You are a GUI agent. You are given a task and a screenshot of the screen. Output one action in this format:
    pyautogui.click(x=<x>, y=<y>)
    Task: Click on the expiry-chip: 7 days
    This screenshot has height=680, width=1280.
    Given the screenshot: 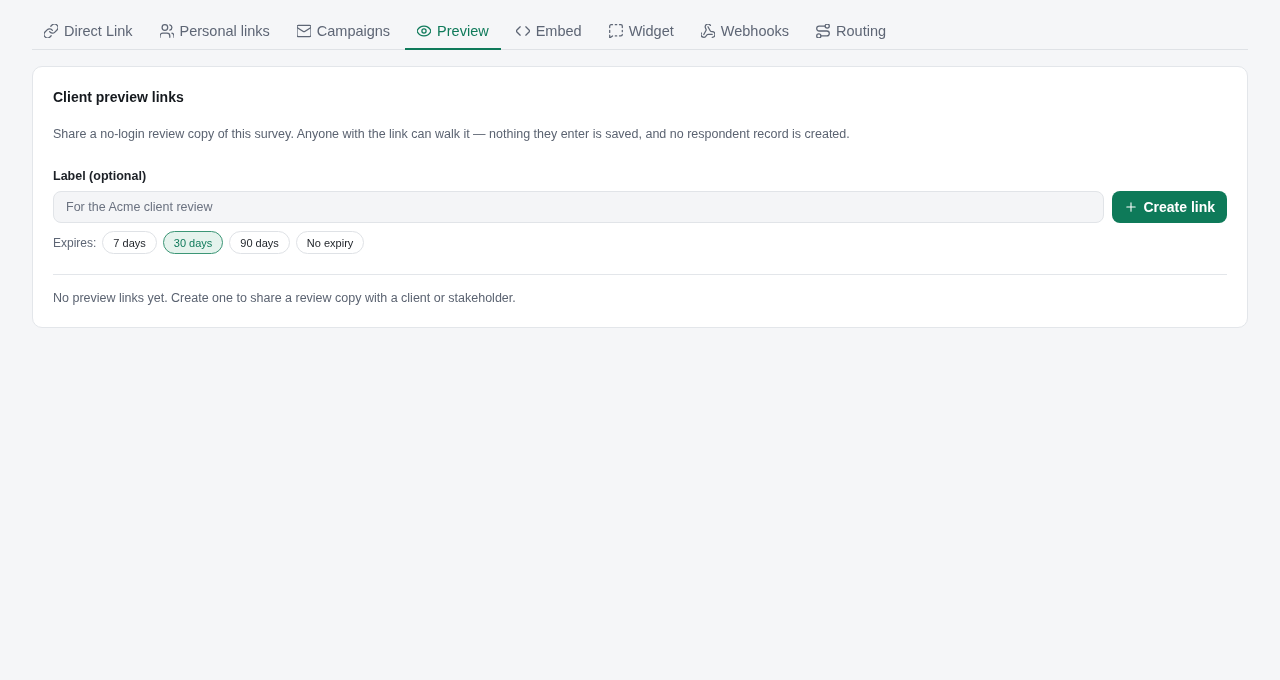 What is the action you would take?
    pyautogui.click(x=129, y=242)
    